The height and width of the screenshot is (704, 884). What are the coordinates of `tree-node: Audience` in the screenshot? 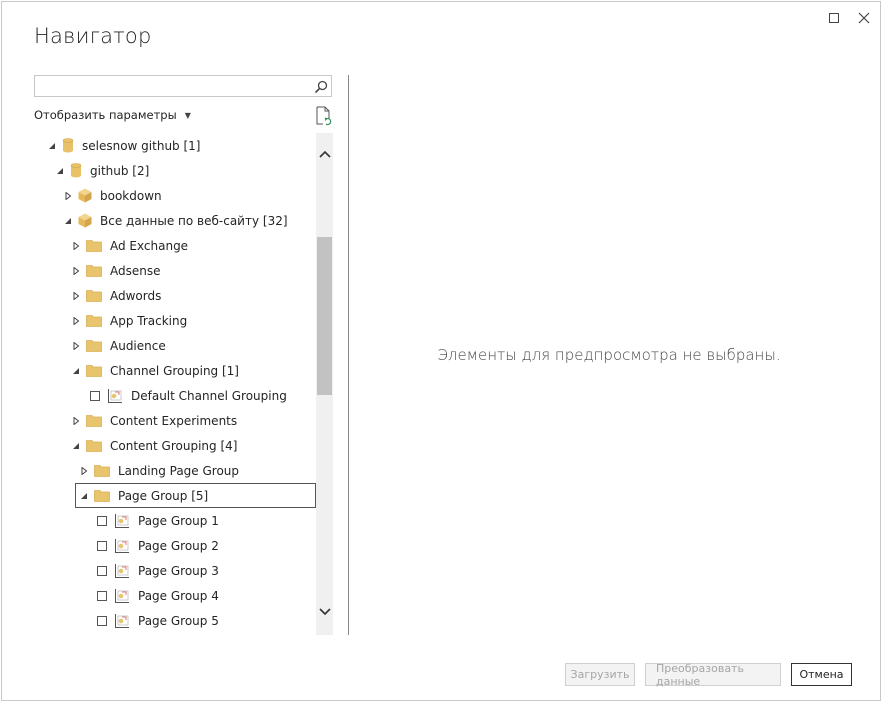 It's located at (118, 345).